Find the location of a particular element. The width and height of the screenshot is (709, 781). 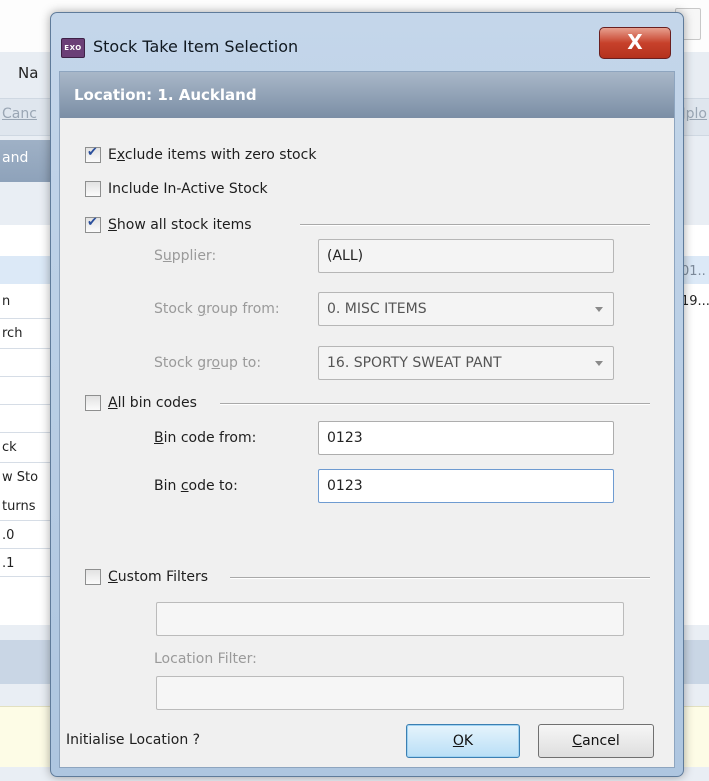

stock-group-to-value: 16. SPORTY SWEAT PANT is located at coordinates (414, 363).